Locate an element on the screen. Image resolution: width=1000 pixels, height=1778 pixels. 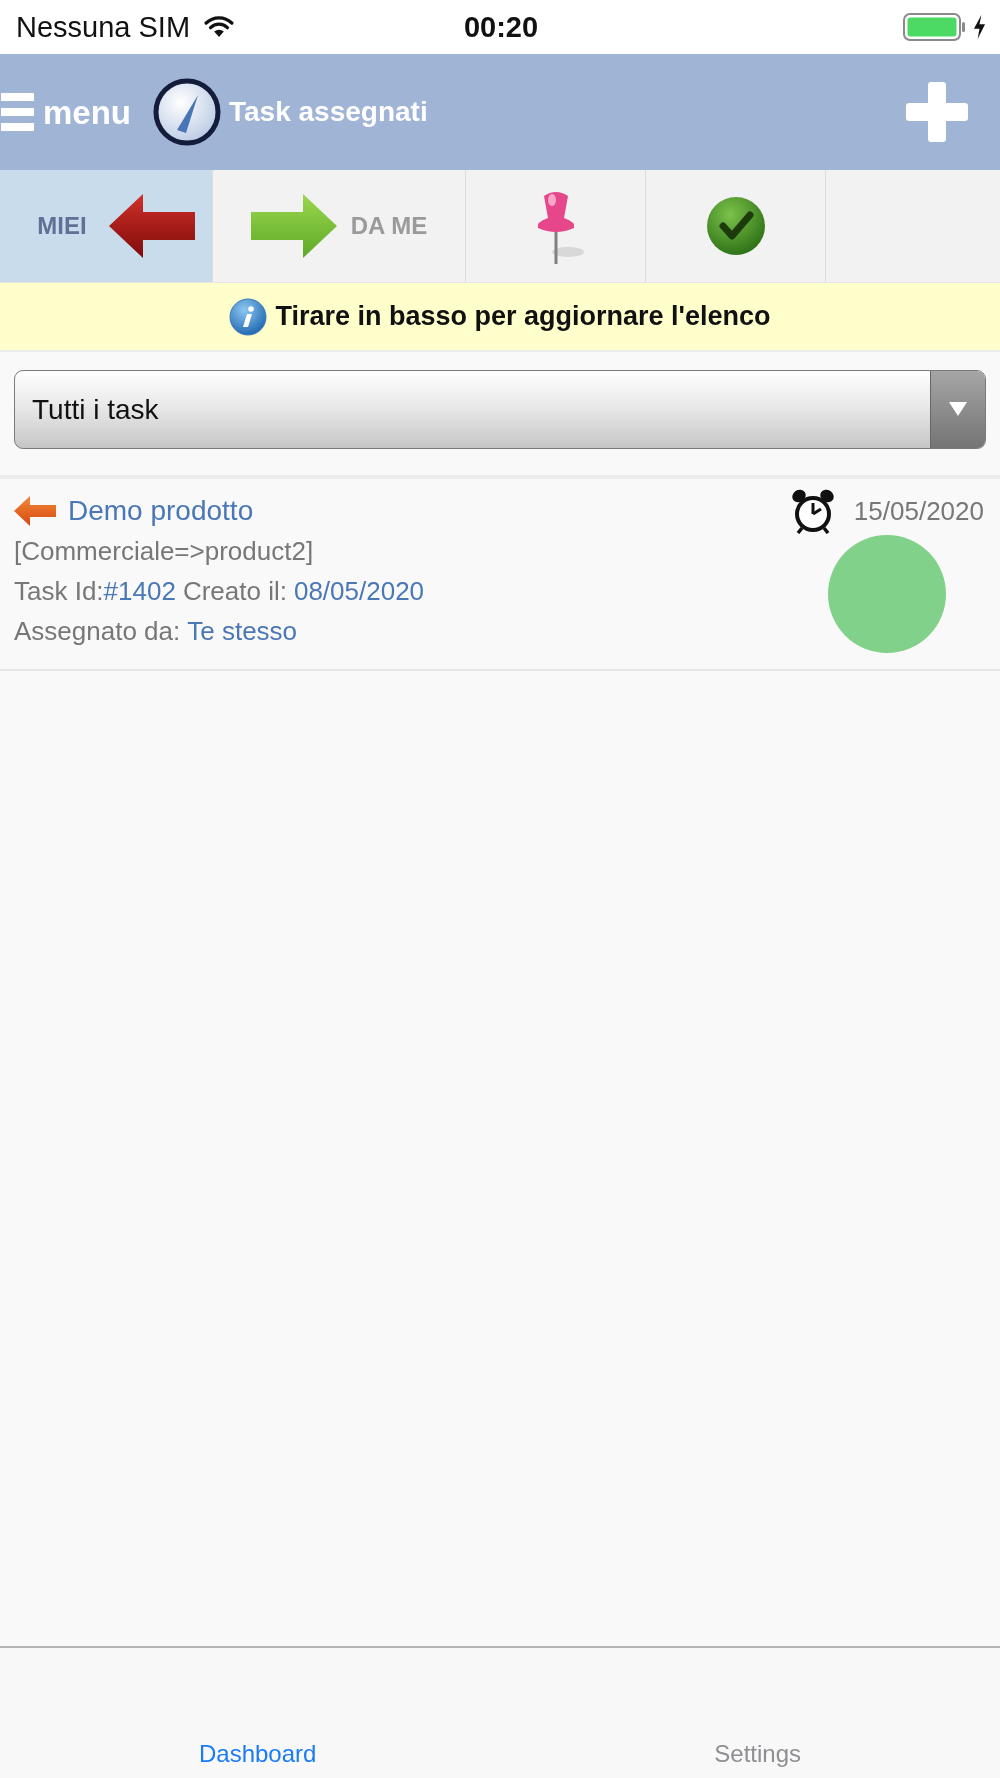
plus-icon is located at coordinates (937, 112).